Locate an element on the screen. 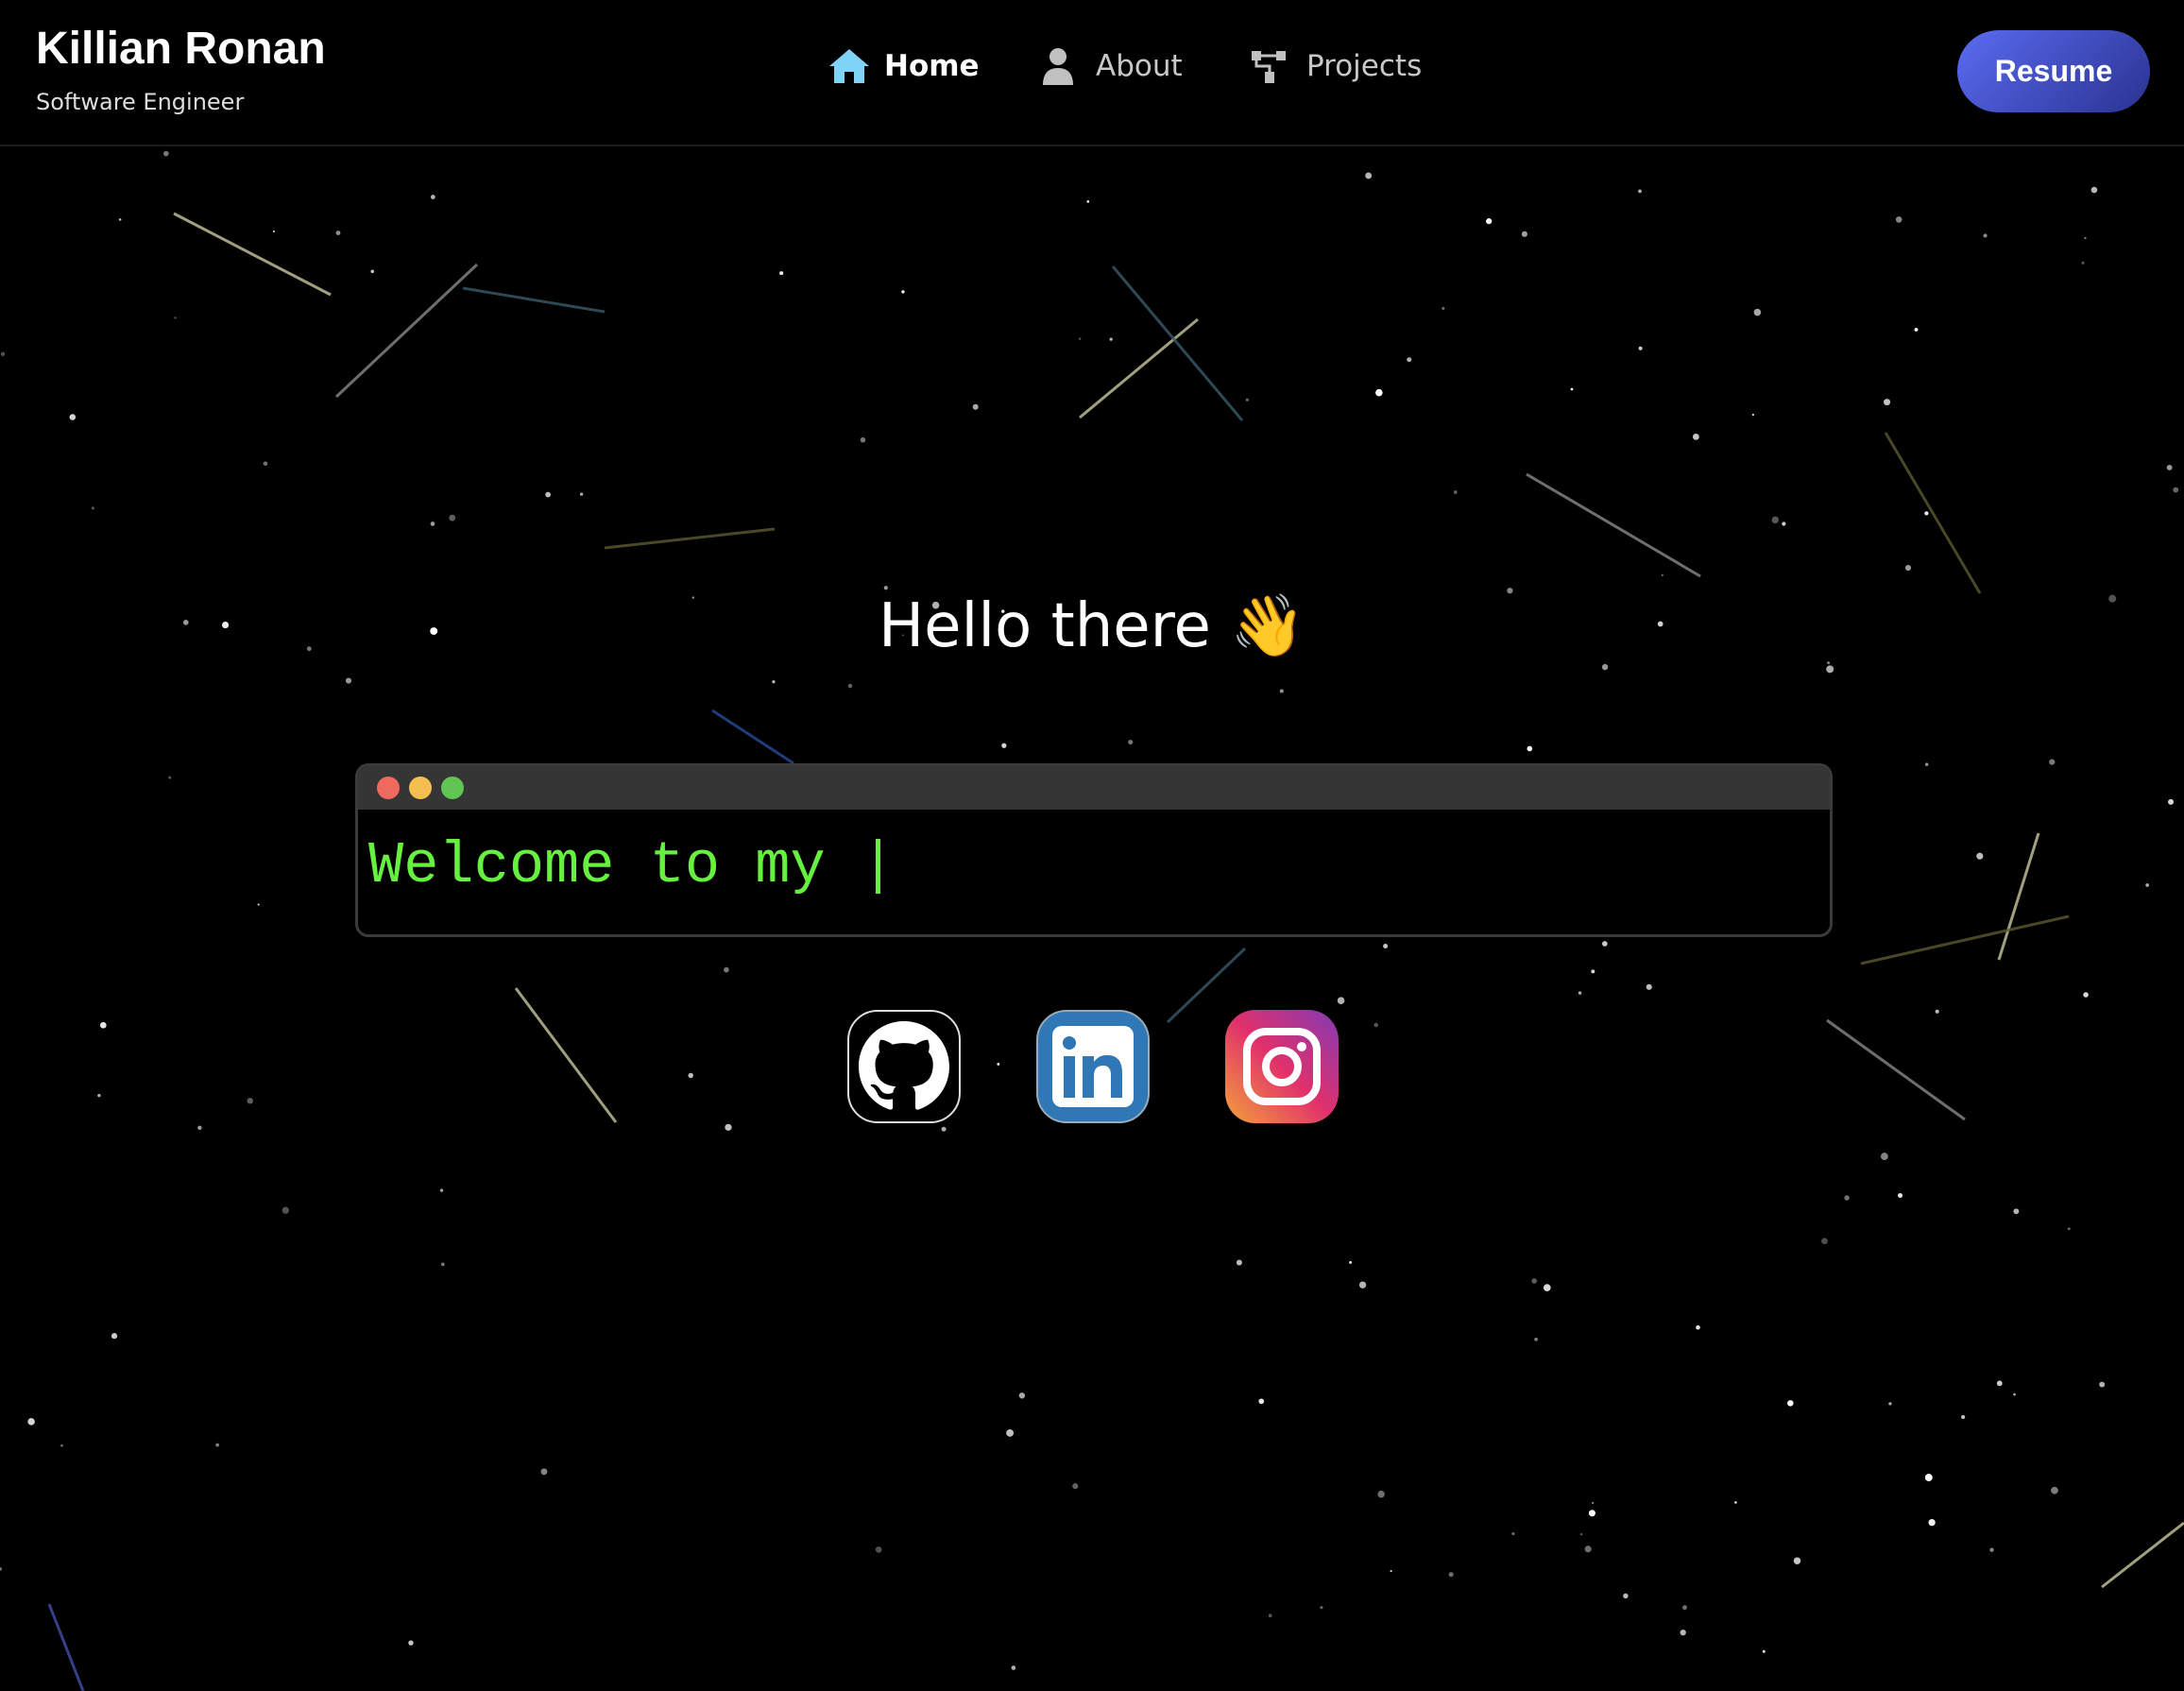 This screenshot has height=1691, width=2184. github-link is located at coordinates (904, 1066).